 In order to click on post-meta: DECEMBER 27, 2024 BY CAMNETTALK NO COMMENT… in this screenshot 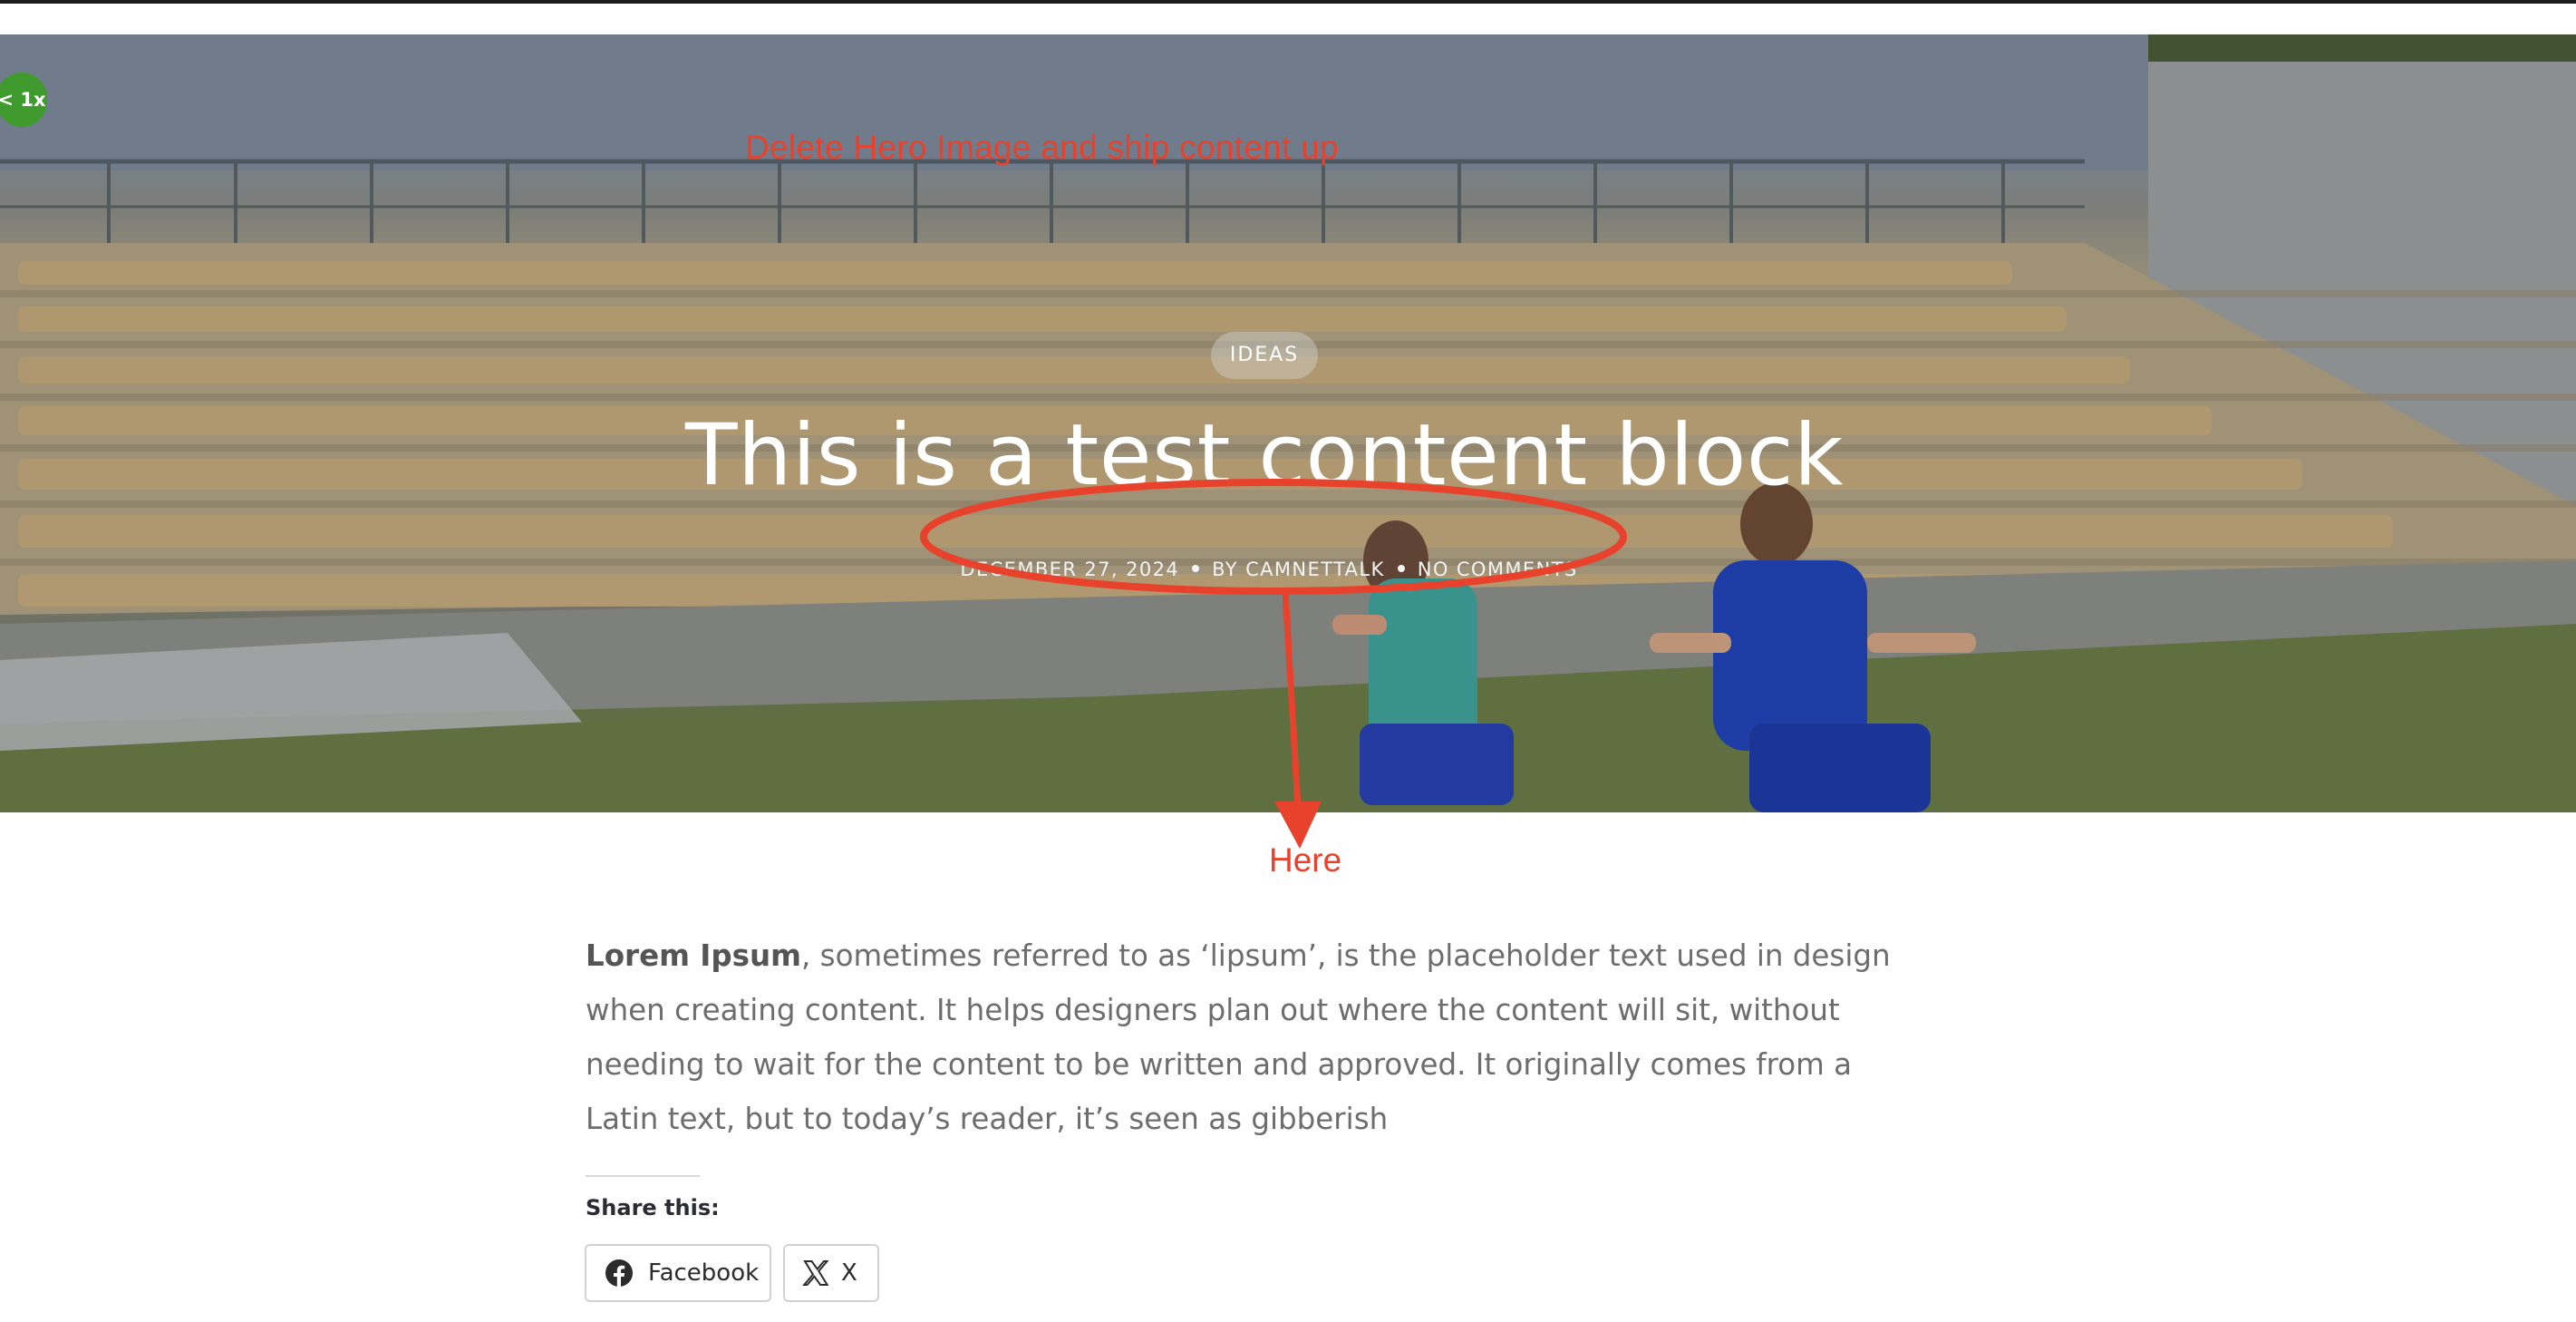, I will do `click(1269, 569)`.